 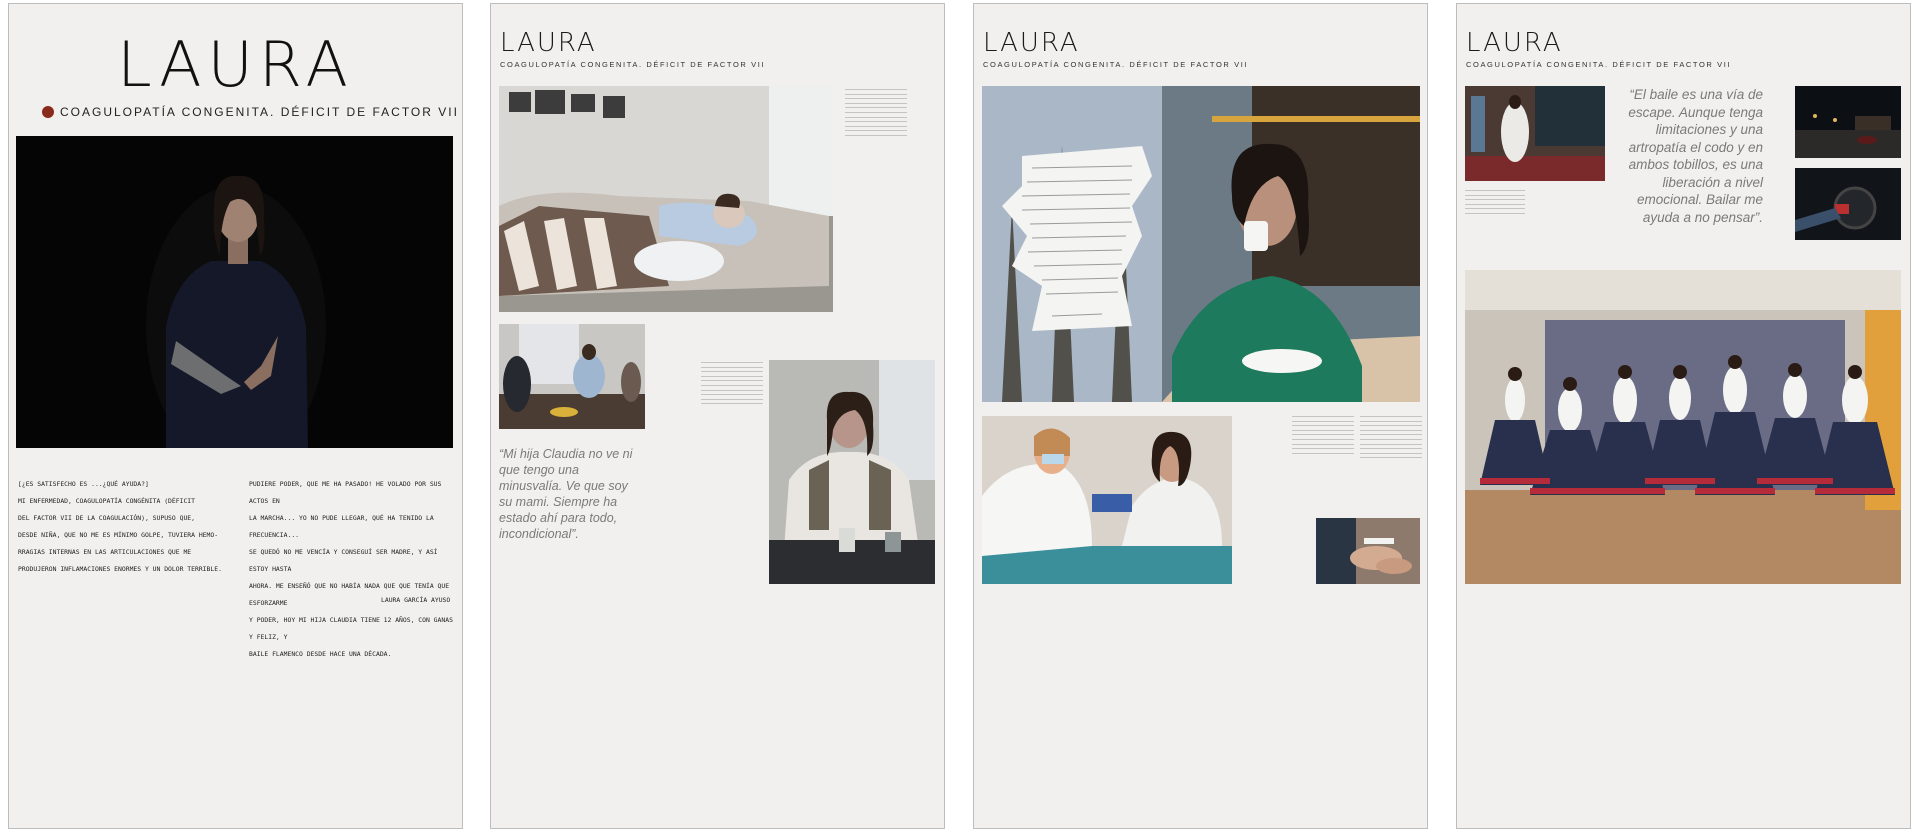 What do you see at coordinates (1201, 244) in the screenshot?
I see `cafe-photo` at bounding box center [1201, 244].